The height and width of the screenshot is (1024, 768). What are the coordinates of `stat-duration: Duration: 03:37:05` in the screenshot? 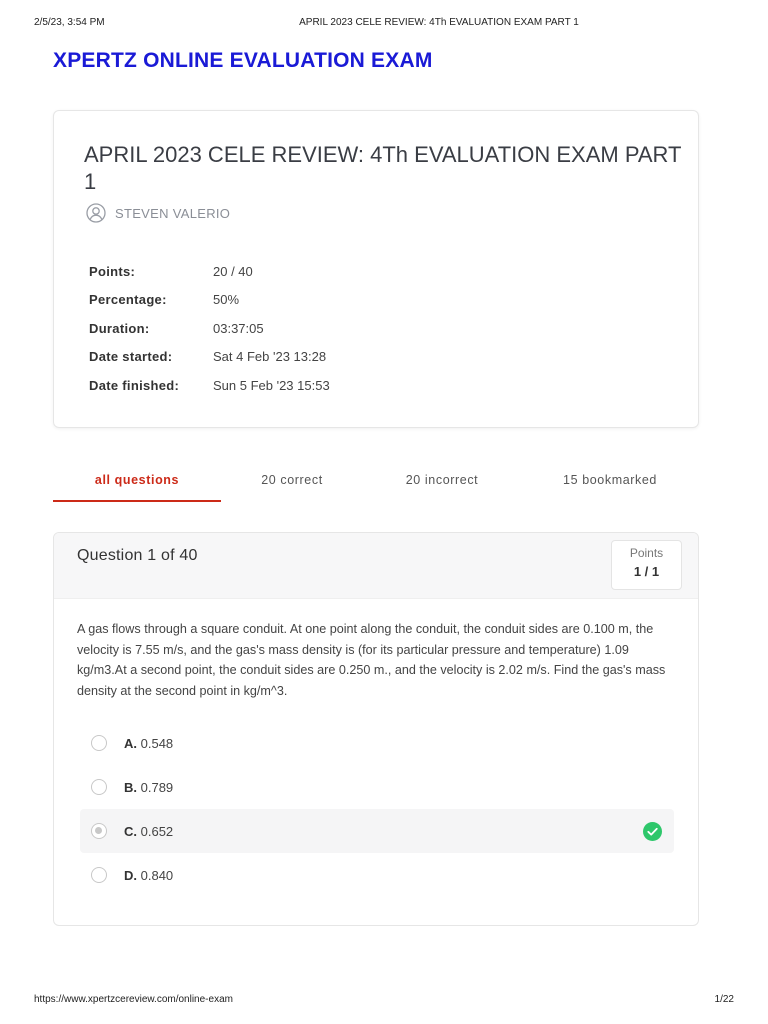 It's located at (209, 328).